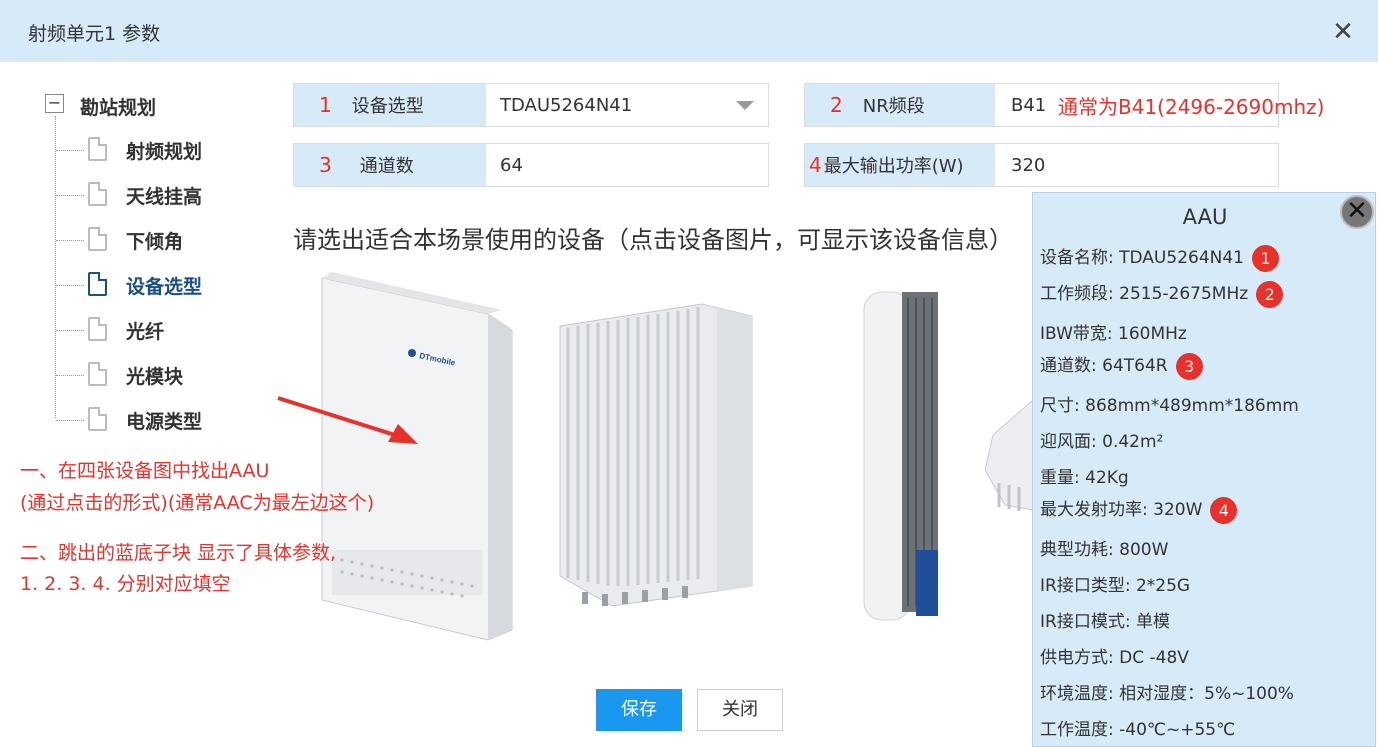  I want to click on channels-value: 64, so click(511, 165).